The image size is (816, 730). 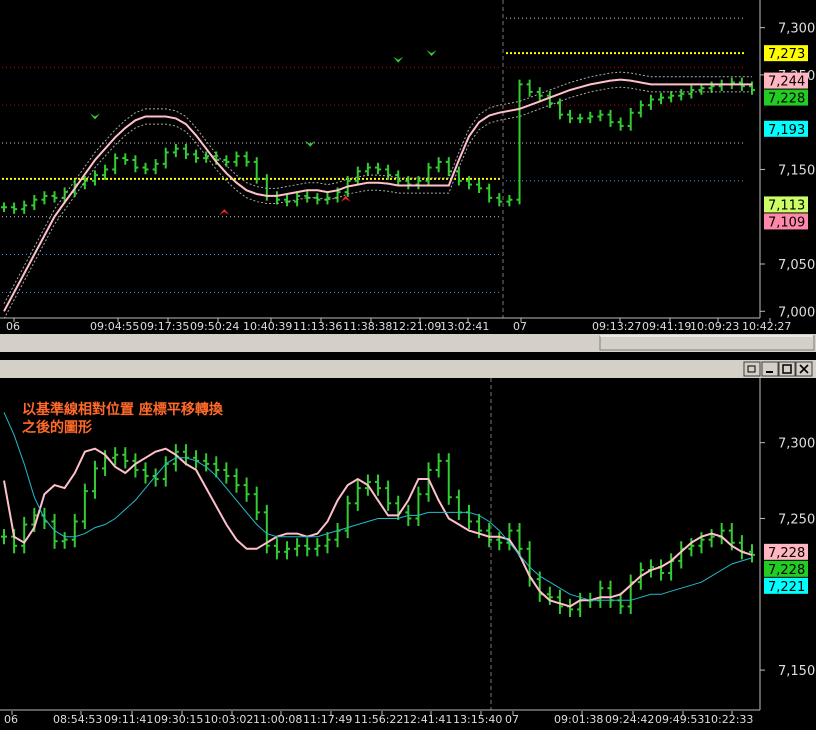 I want to click on annotation-line-2: 之後的圖形, so click(x=57, y=427).